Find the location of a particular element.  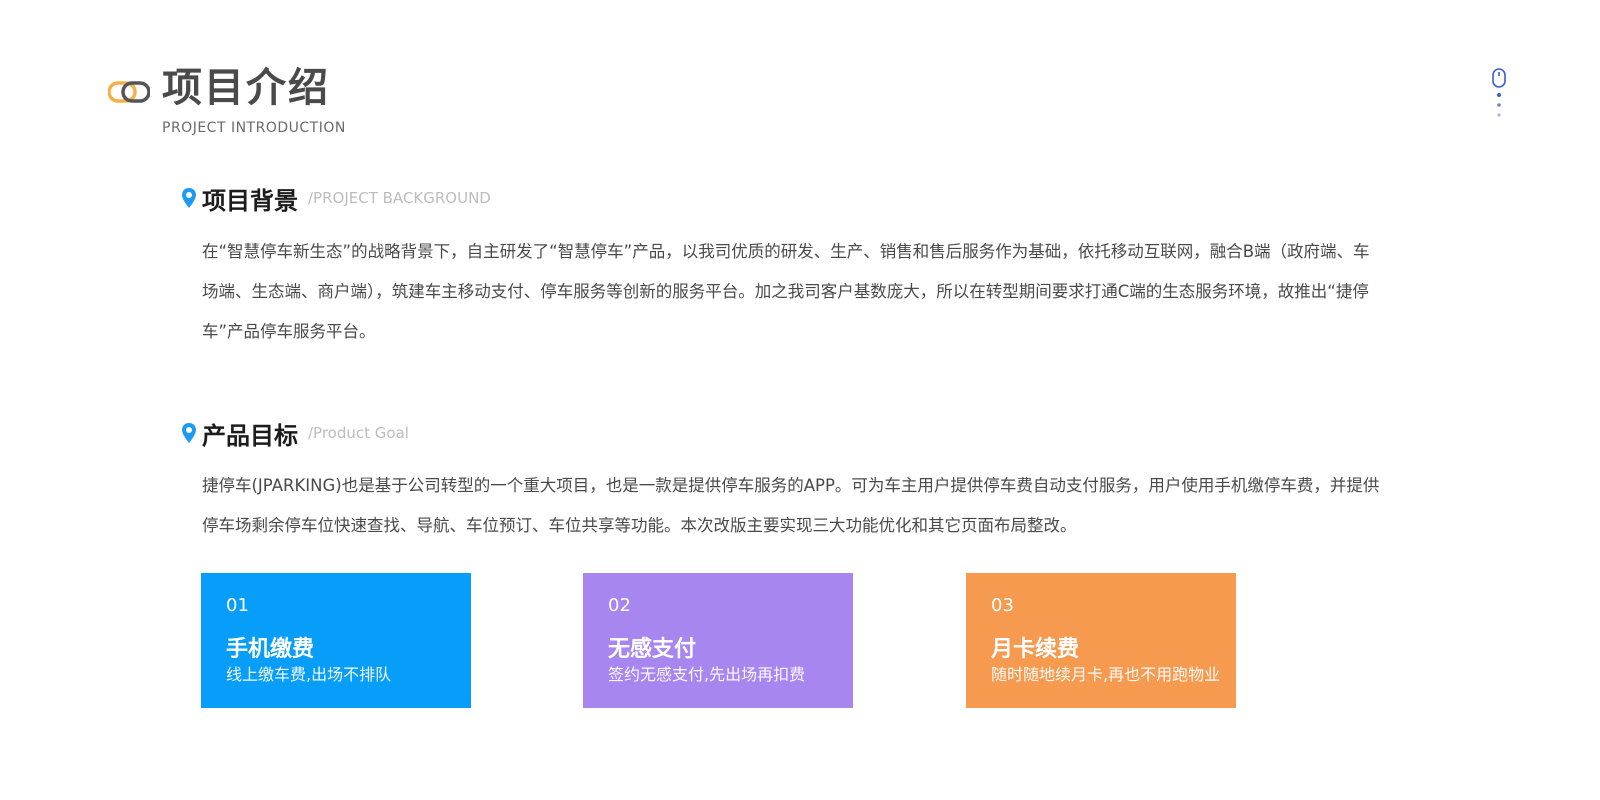

card-number: 02 is located at coordinates (619, 605).